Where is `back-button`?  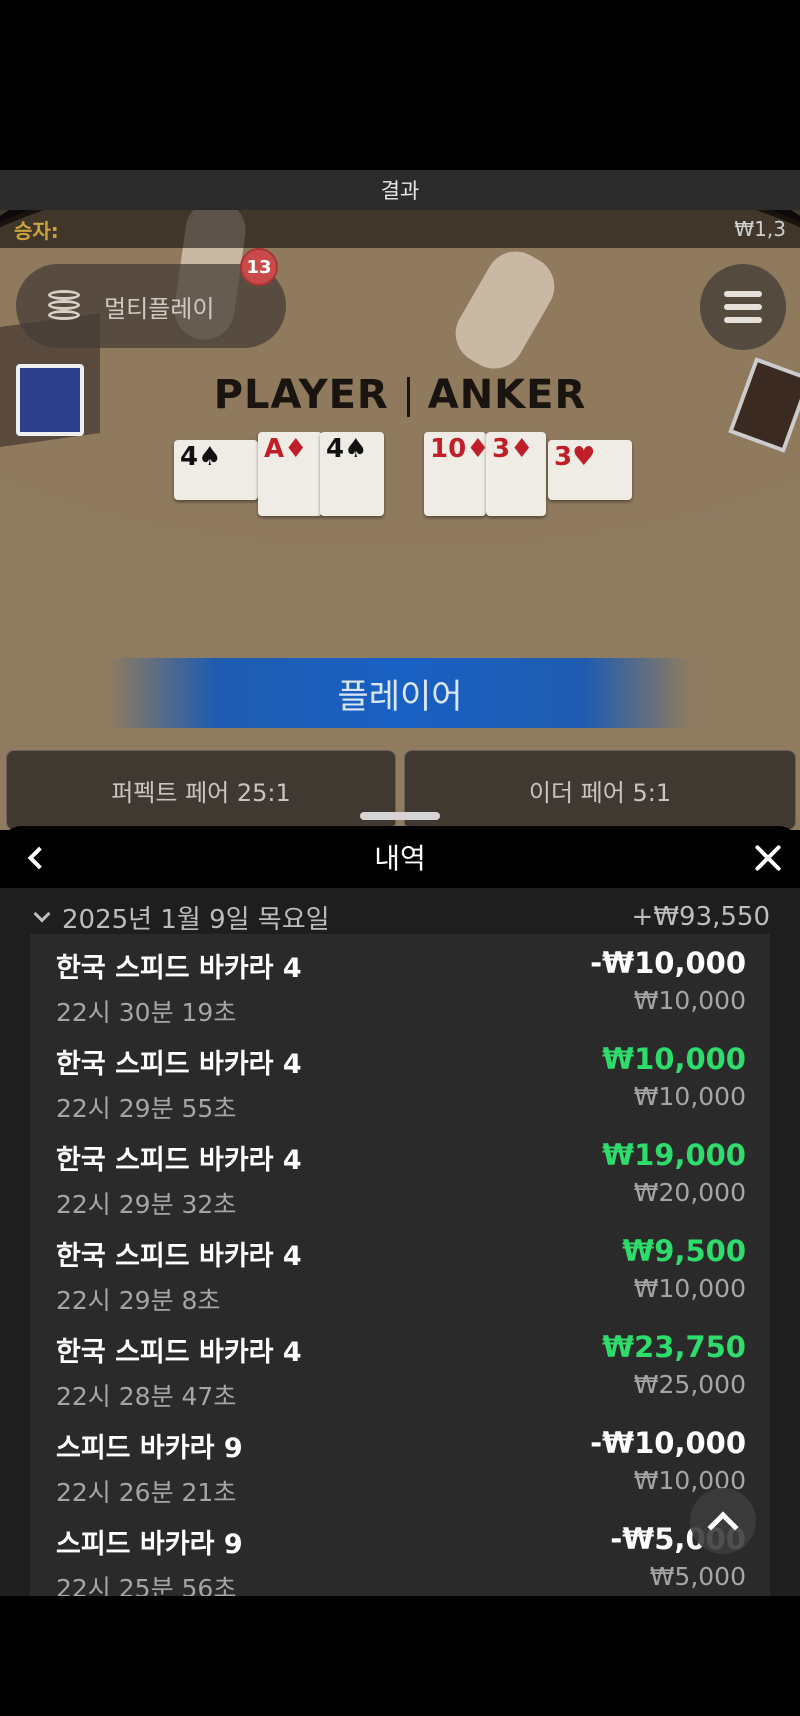 back-button is located at coordinates (36, 858).